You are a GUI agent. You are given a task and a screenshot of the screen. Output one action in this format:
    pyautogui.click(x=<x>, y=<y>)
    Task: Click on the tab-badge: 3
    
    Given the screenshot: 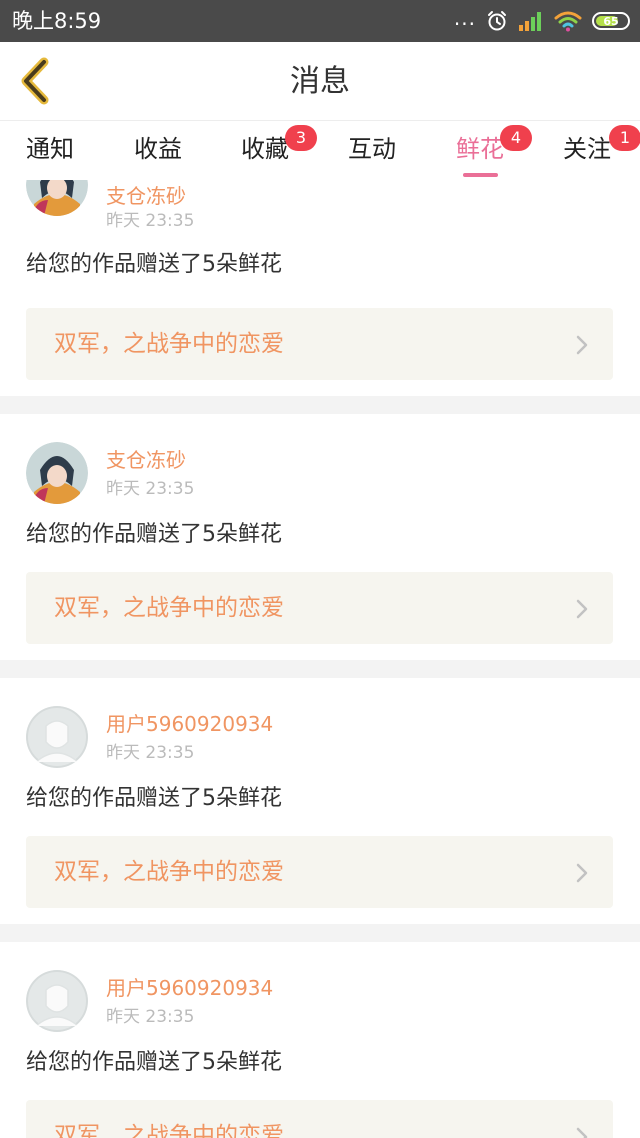 What is the action you would take?
    pyautogui.click(x=301, y=138)
    